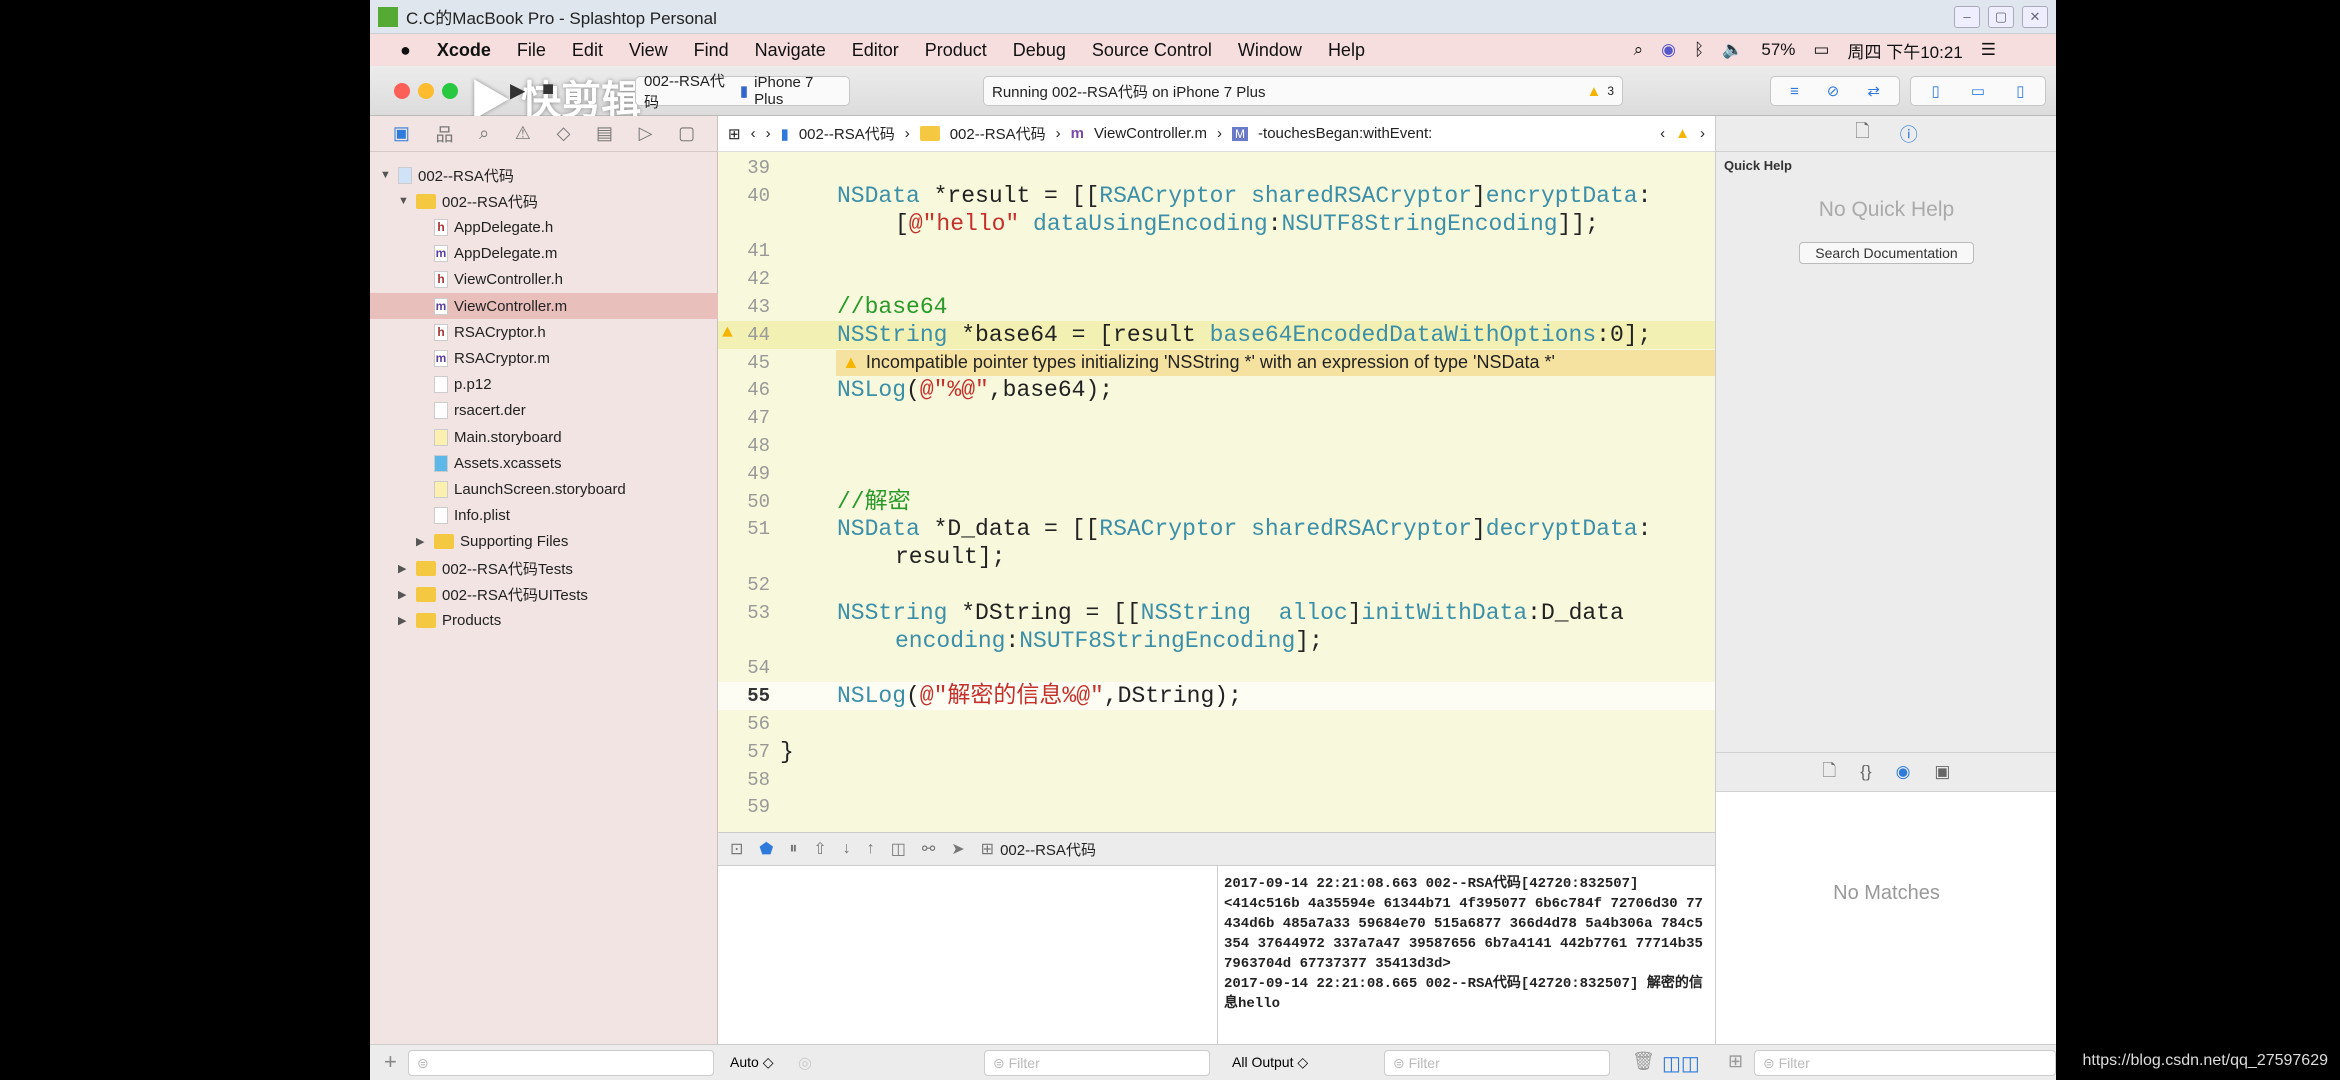 This screenshot has width=2340, height=1080. I want to click on tree-item: Main.storyboard, so click(544, 437).